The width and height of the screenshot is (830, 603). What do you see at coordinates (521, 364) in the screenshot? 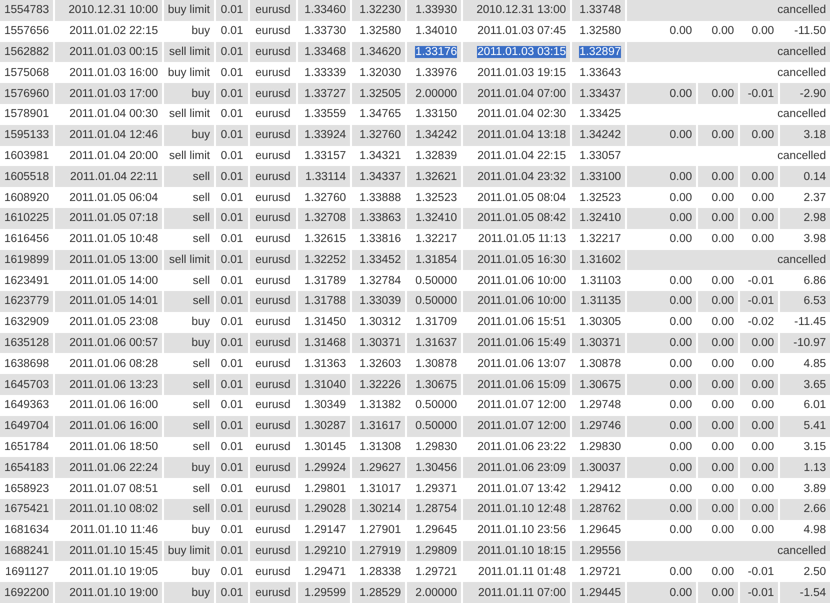
I see `table-cell: 2011.01.06 13:07` at bounding box center [521, 364].